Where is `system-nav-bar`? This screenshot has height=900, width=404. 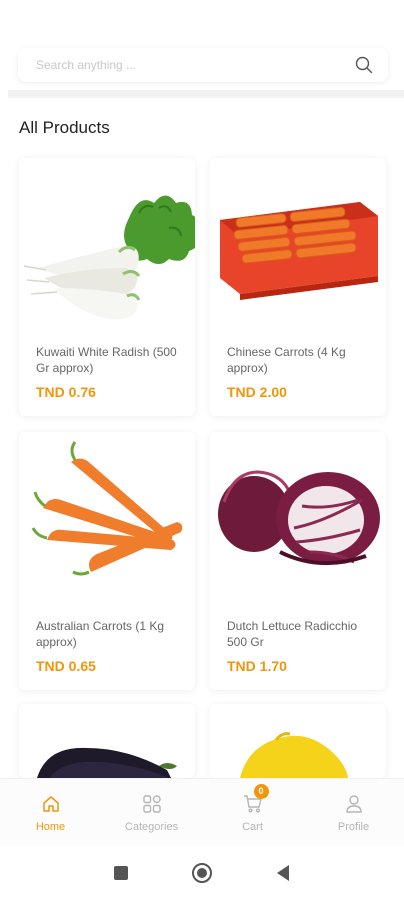
system-nav-bar is located at coordinates (202, 873).